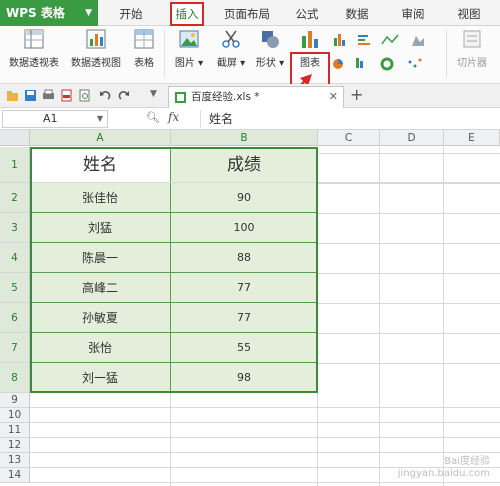 The height and width of the screenshot is (486, 500). I want to click on row-header-5: 5, so click(15, 288).